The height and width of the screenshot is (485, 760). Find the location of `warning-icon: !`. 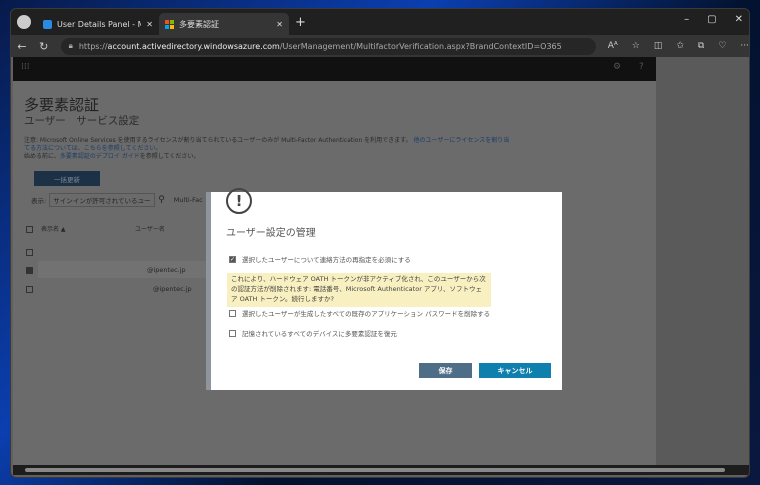

warning-icon: ! is located at coordinates (239, 201).